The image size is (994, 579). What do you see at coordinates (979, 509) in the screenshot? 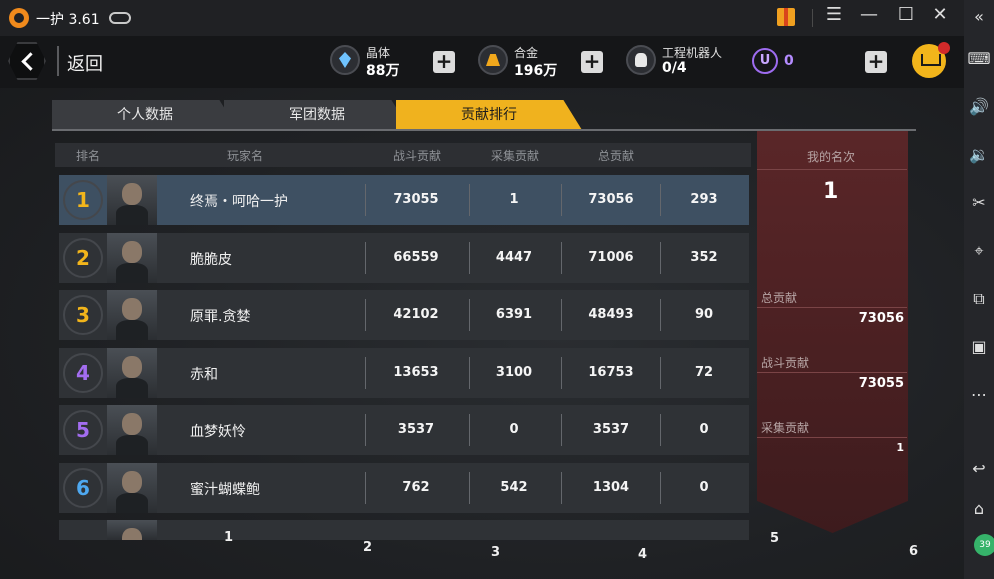
I see `home-icon: ⌂` at bounding box center [979, 509].